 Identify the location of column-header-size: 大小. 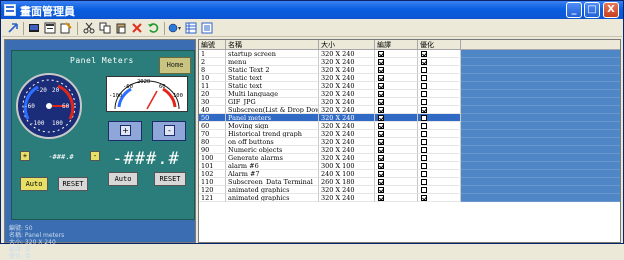
(347, 45).